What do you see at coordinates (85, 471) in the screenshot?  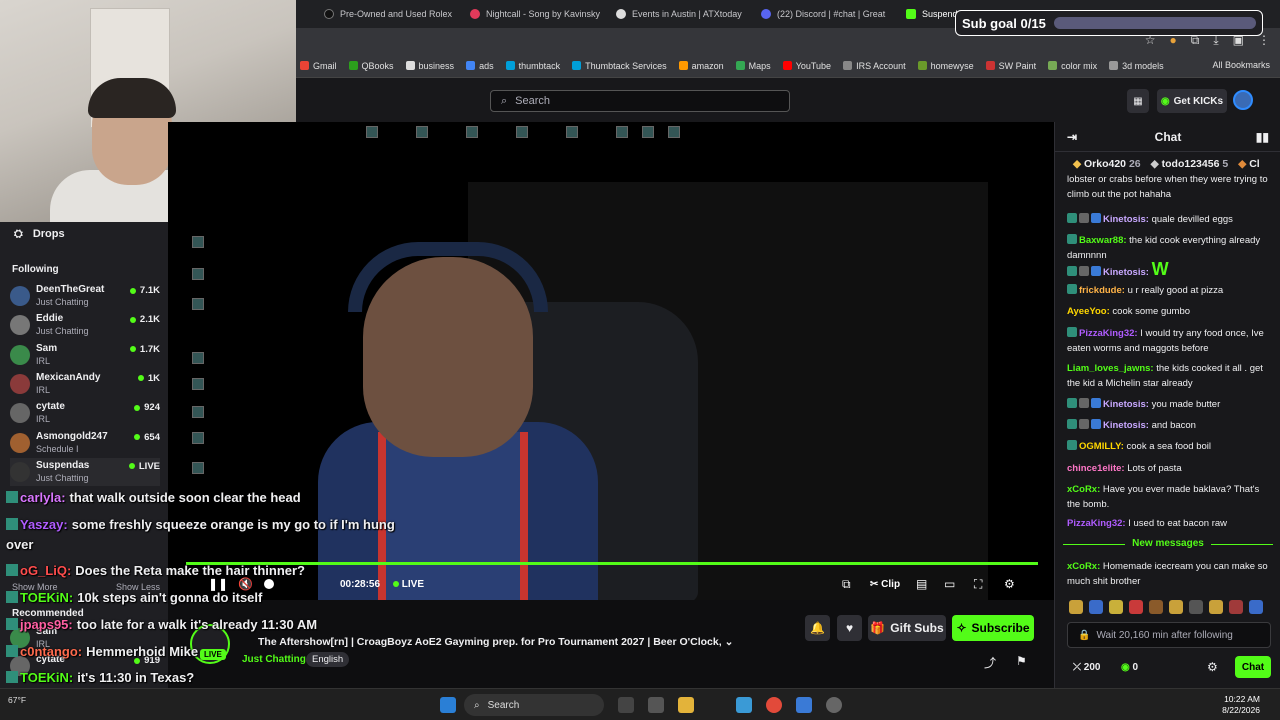 I see `sidebar-followed-channel: Suspendas Just Chatting LIVE` at bounding box center [85, 471].